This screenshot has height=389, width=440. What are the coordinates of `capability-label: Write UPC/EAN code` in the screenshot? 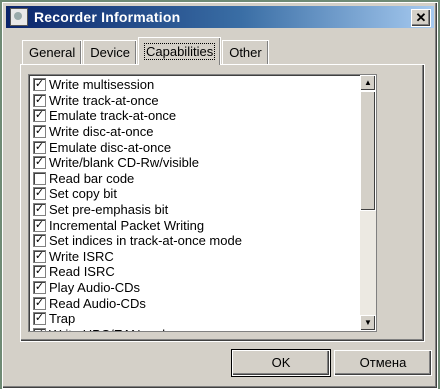 It's located at (110, 329).